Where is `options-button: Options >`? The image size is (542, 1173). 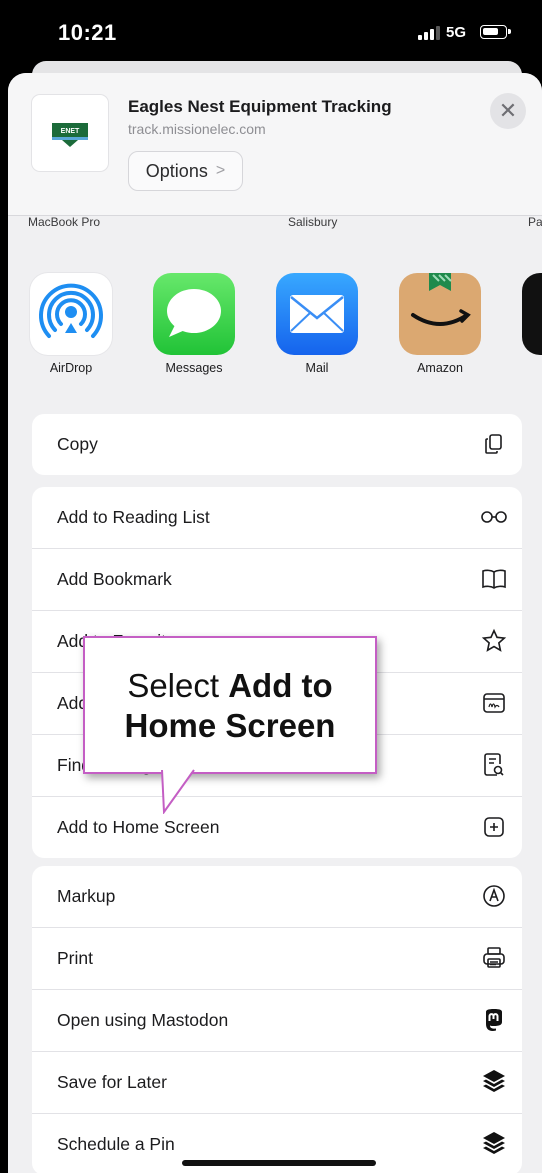 options-button: Options > is located at coordinates (185, 171).